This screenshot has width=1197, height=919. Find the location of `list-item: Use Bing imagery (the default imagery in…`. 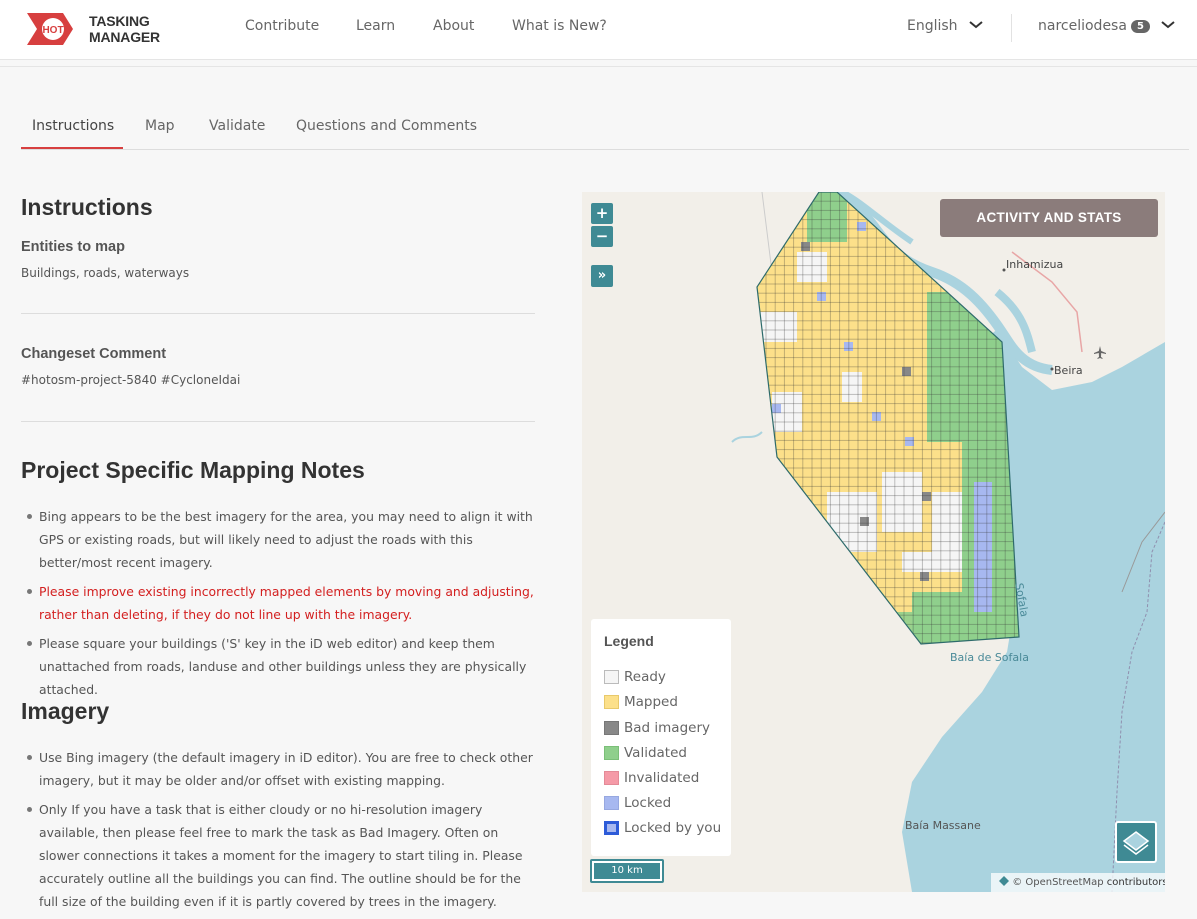

list-item: Use Bing imagery (the default imagery in… is located at coordinates (278, 769).